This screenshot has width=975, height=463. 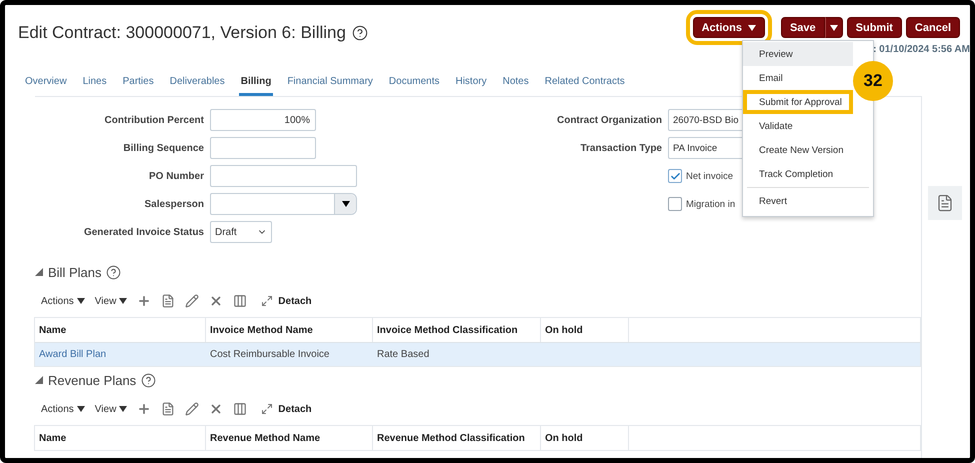 I want to click on last-saved-text: : 01/10/2024 5:56 AM, so click(x=921, y=49).